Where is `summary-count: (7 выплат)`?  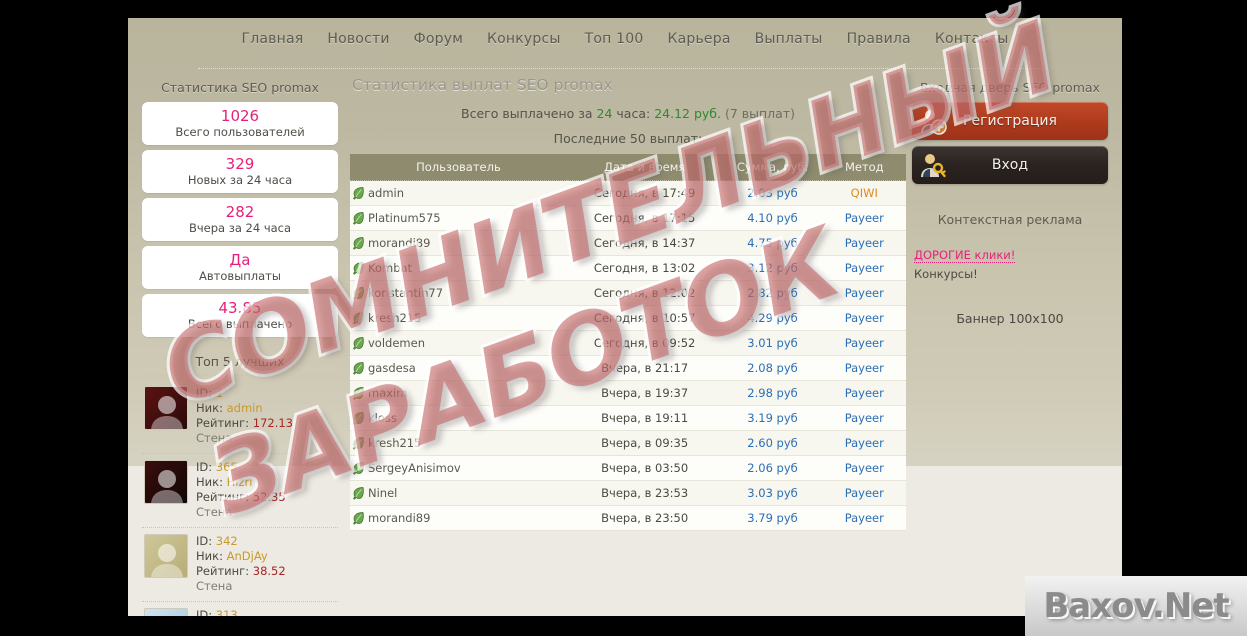
summary-count: (7 выплат) is located at coordinates (757, 113).